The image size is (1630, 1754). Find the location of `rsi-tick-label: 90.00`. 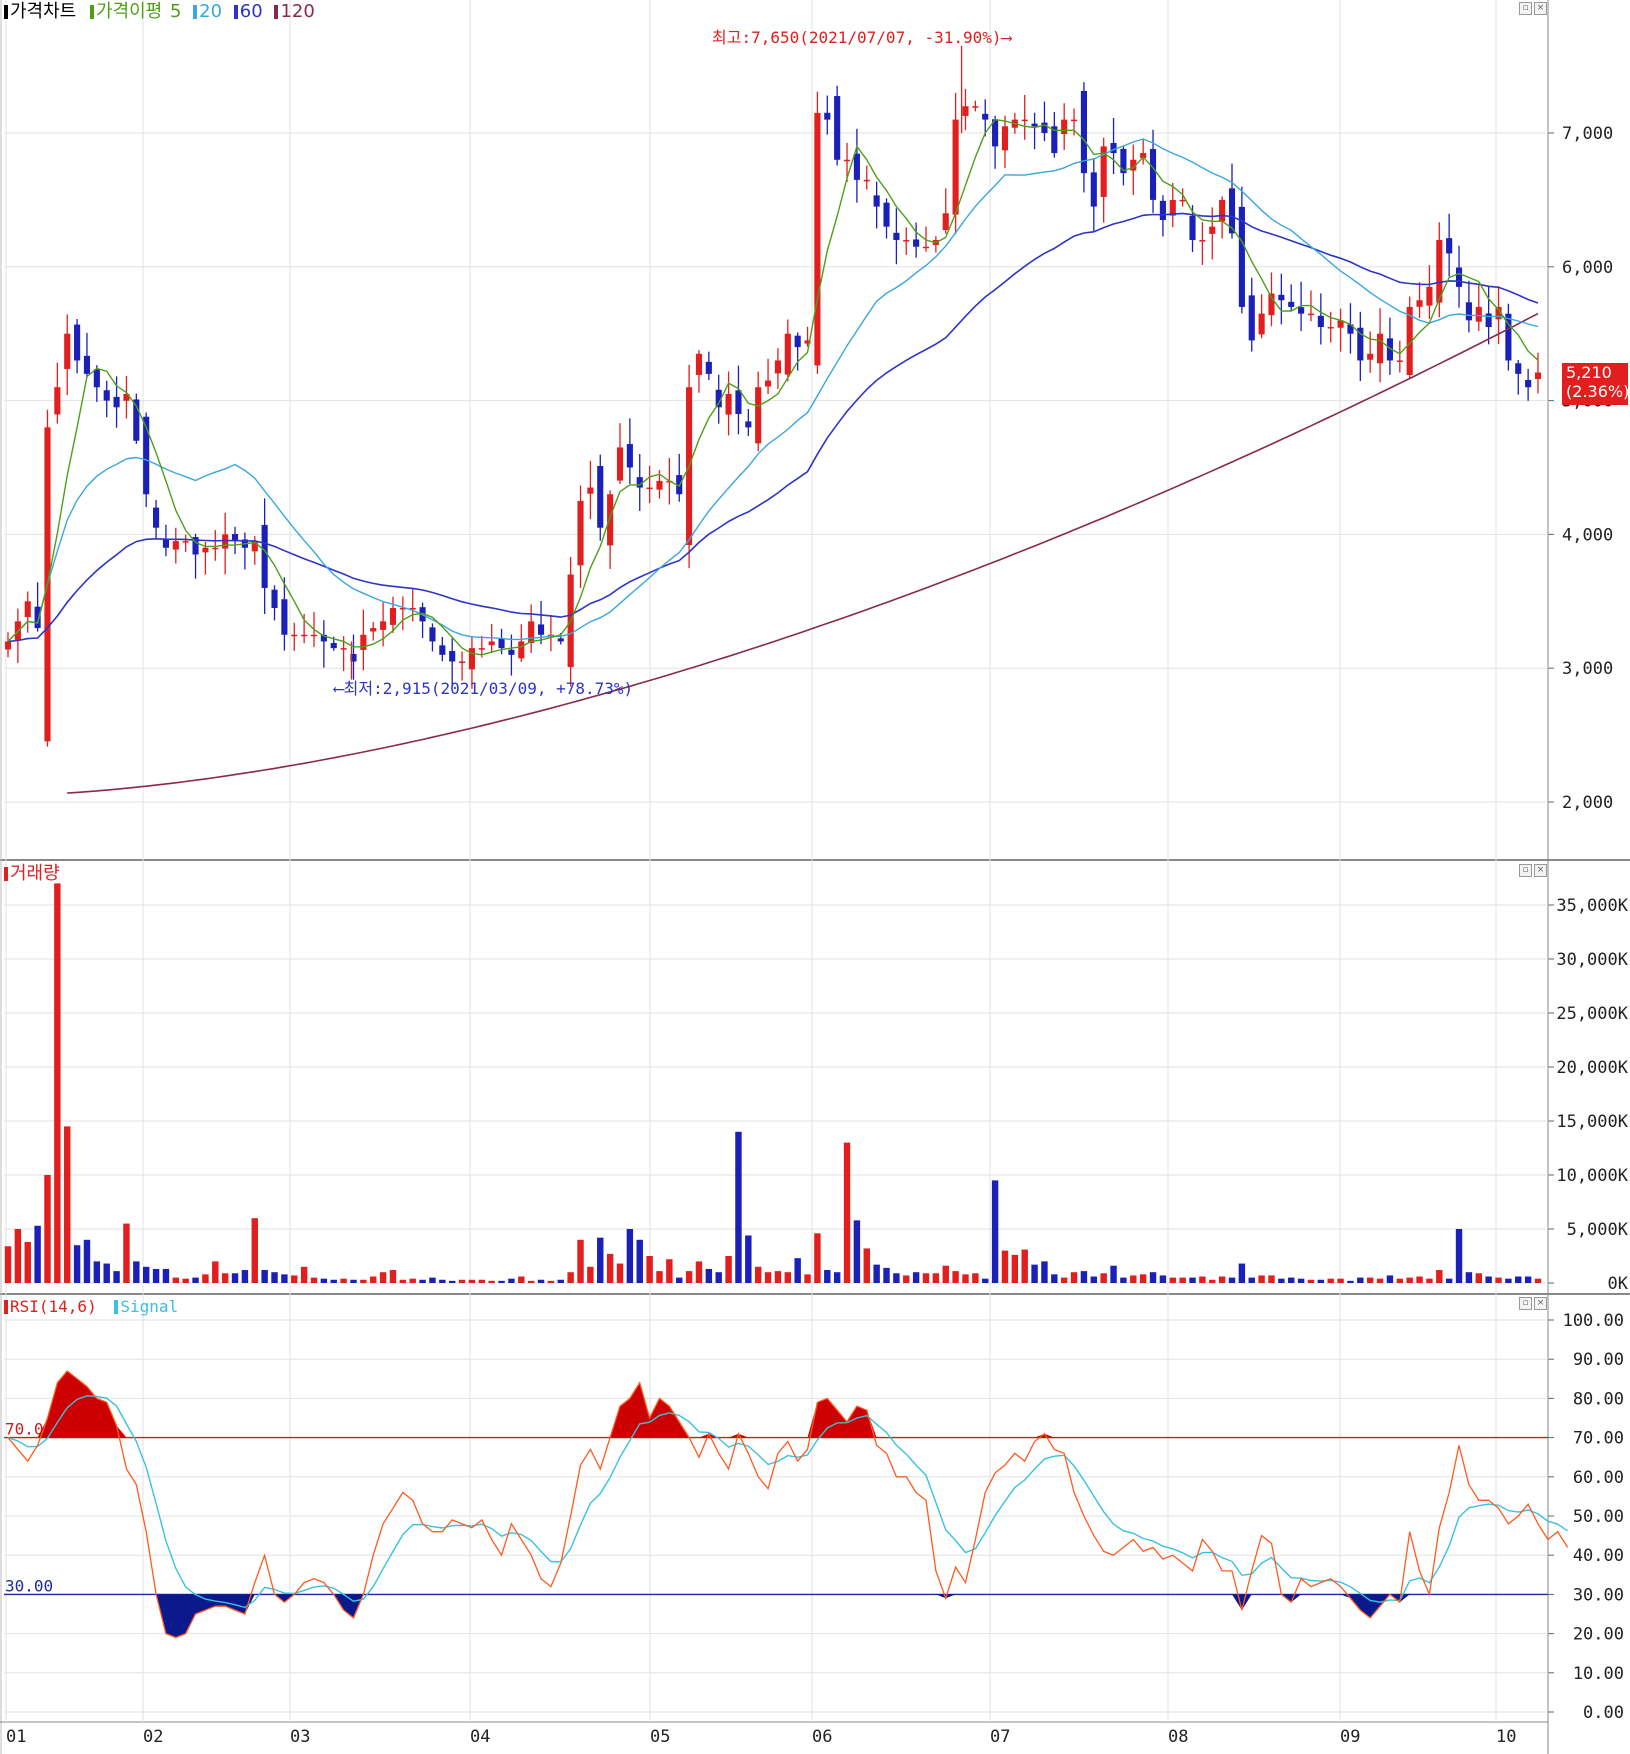

rsi-tick-label: 90.00 is located at coordinates (1598, 1360).